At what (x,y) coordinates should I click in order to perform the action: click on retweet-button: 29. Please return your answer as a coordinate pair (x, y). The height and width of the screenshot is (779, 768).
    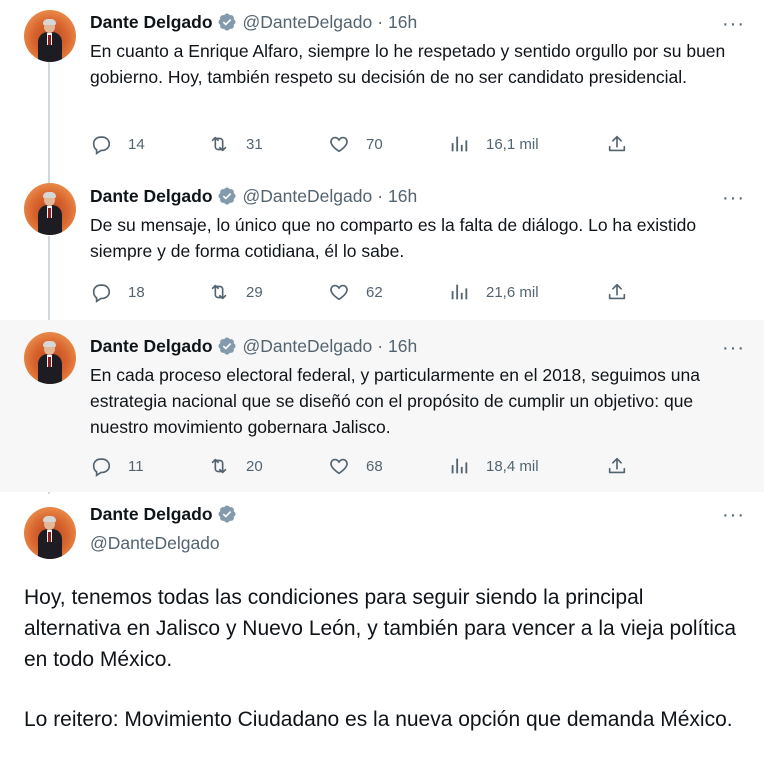
    Looking at the image, I should click on (235, 292).